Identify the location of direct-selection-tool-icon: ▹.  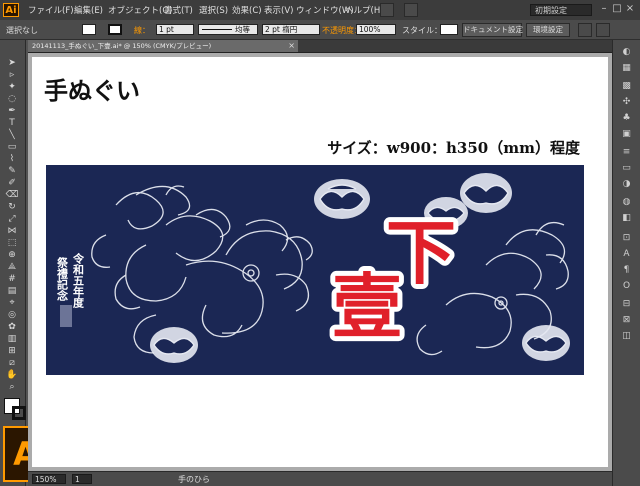
(12, 75).